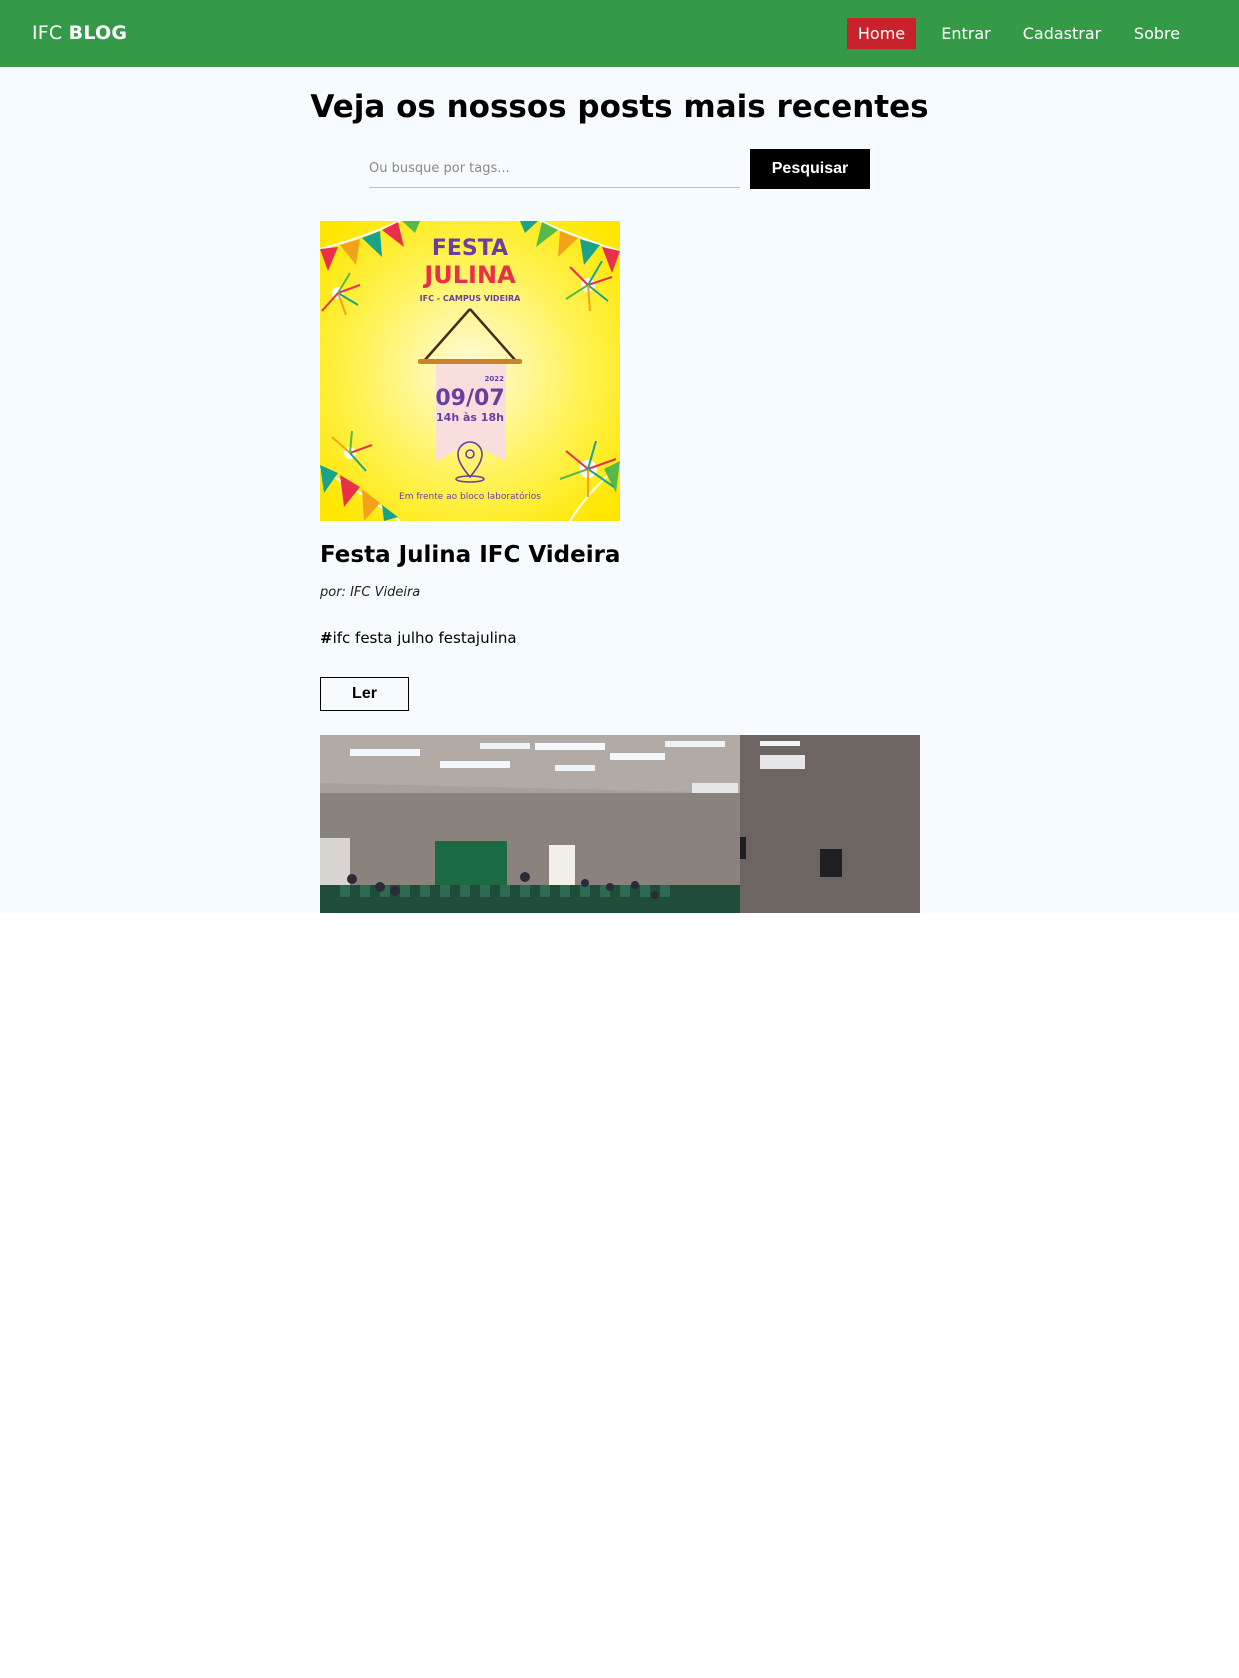  What do you see at coordinates (470, 417) in the screenshot?
I see `poster-time: 14h às 18h` at bounding box center [470, 417].